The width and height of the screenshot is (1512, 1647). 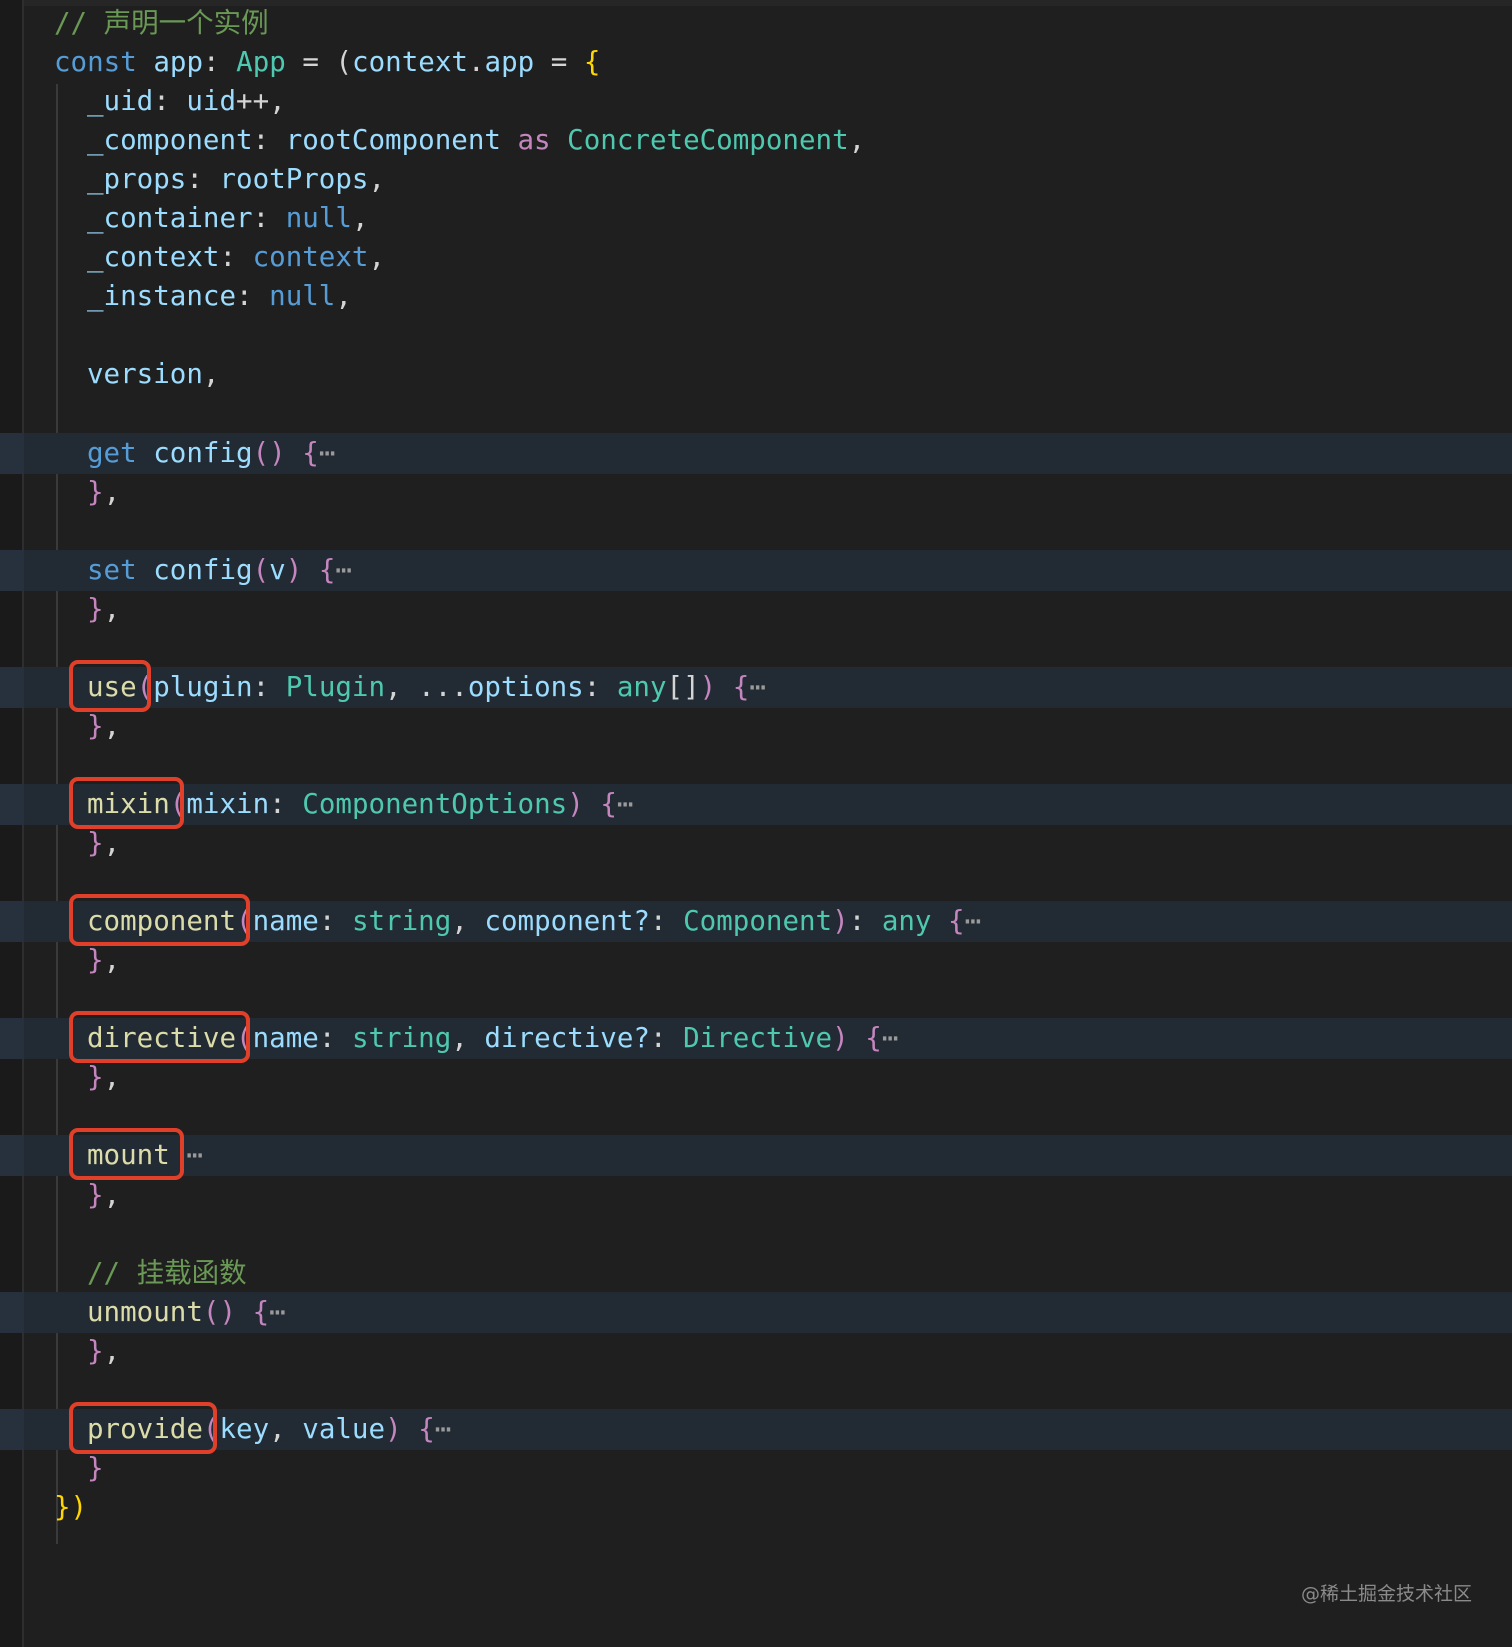 What do you see at coordinates (186, 1312) in the screenshot?
I see `code-line-text: unmount() {⋯` at bounding box center [186, 1312].